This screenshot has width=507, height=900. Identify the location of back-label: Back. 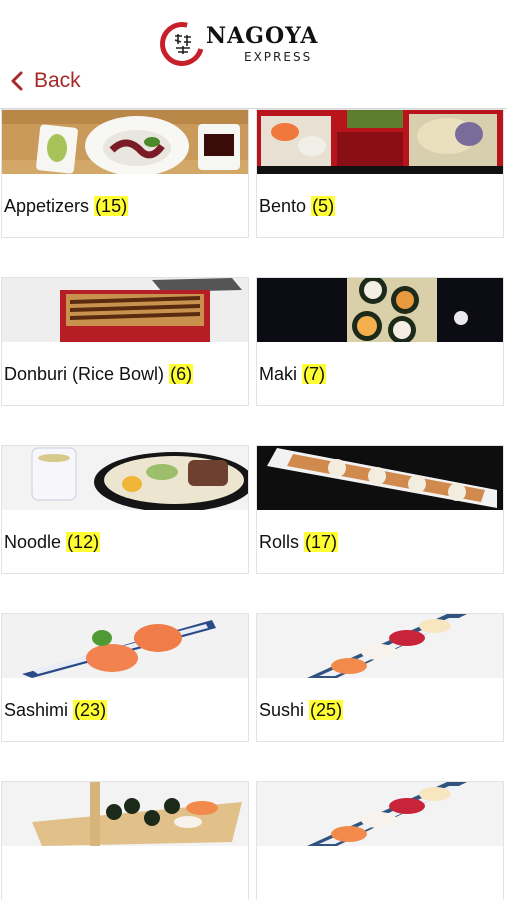
(57, 80).